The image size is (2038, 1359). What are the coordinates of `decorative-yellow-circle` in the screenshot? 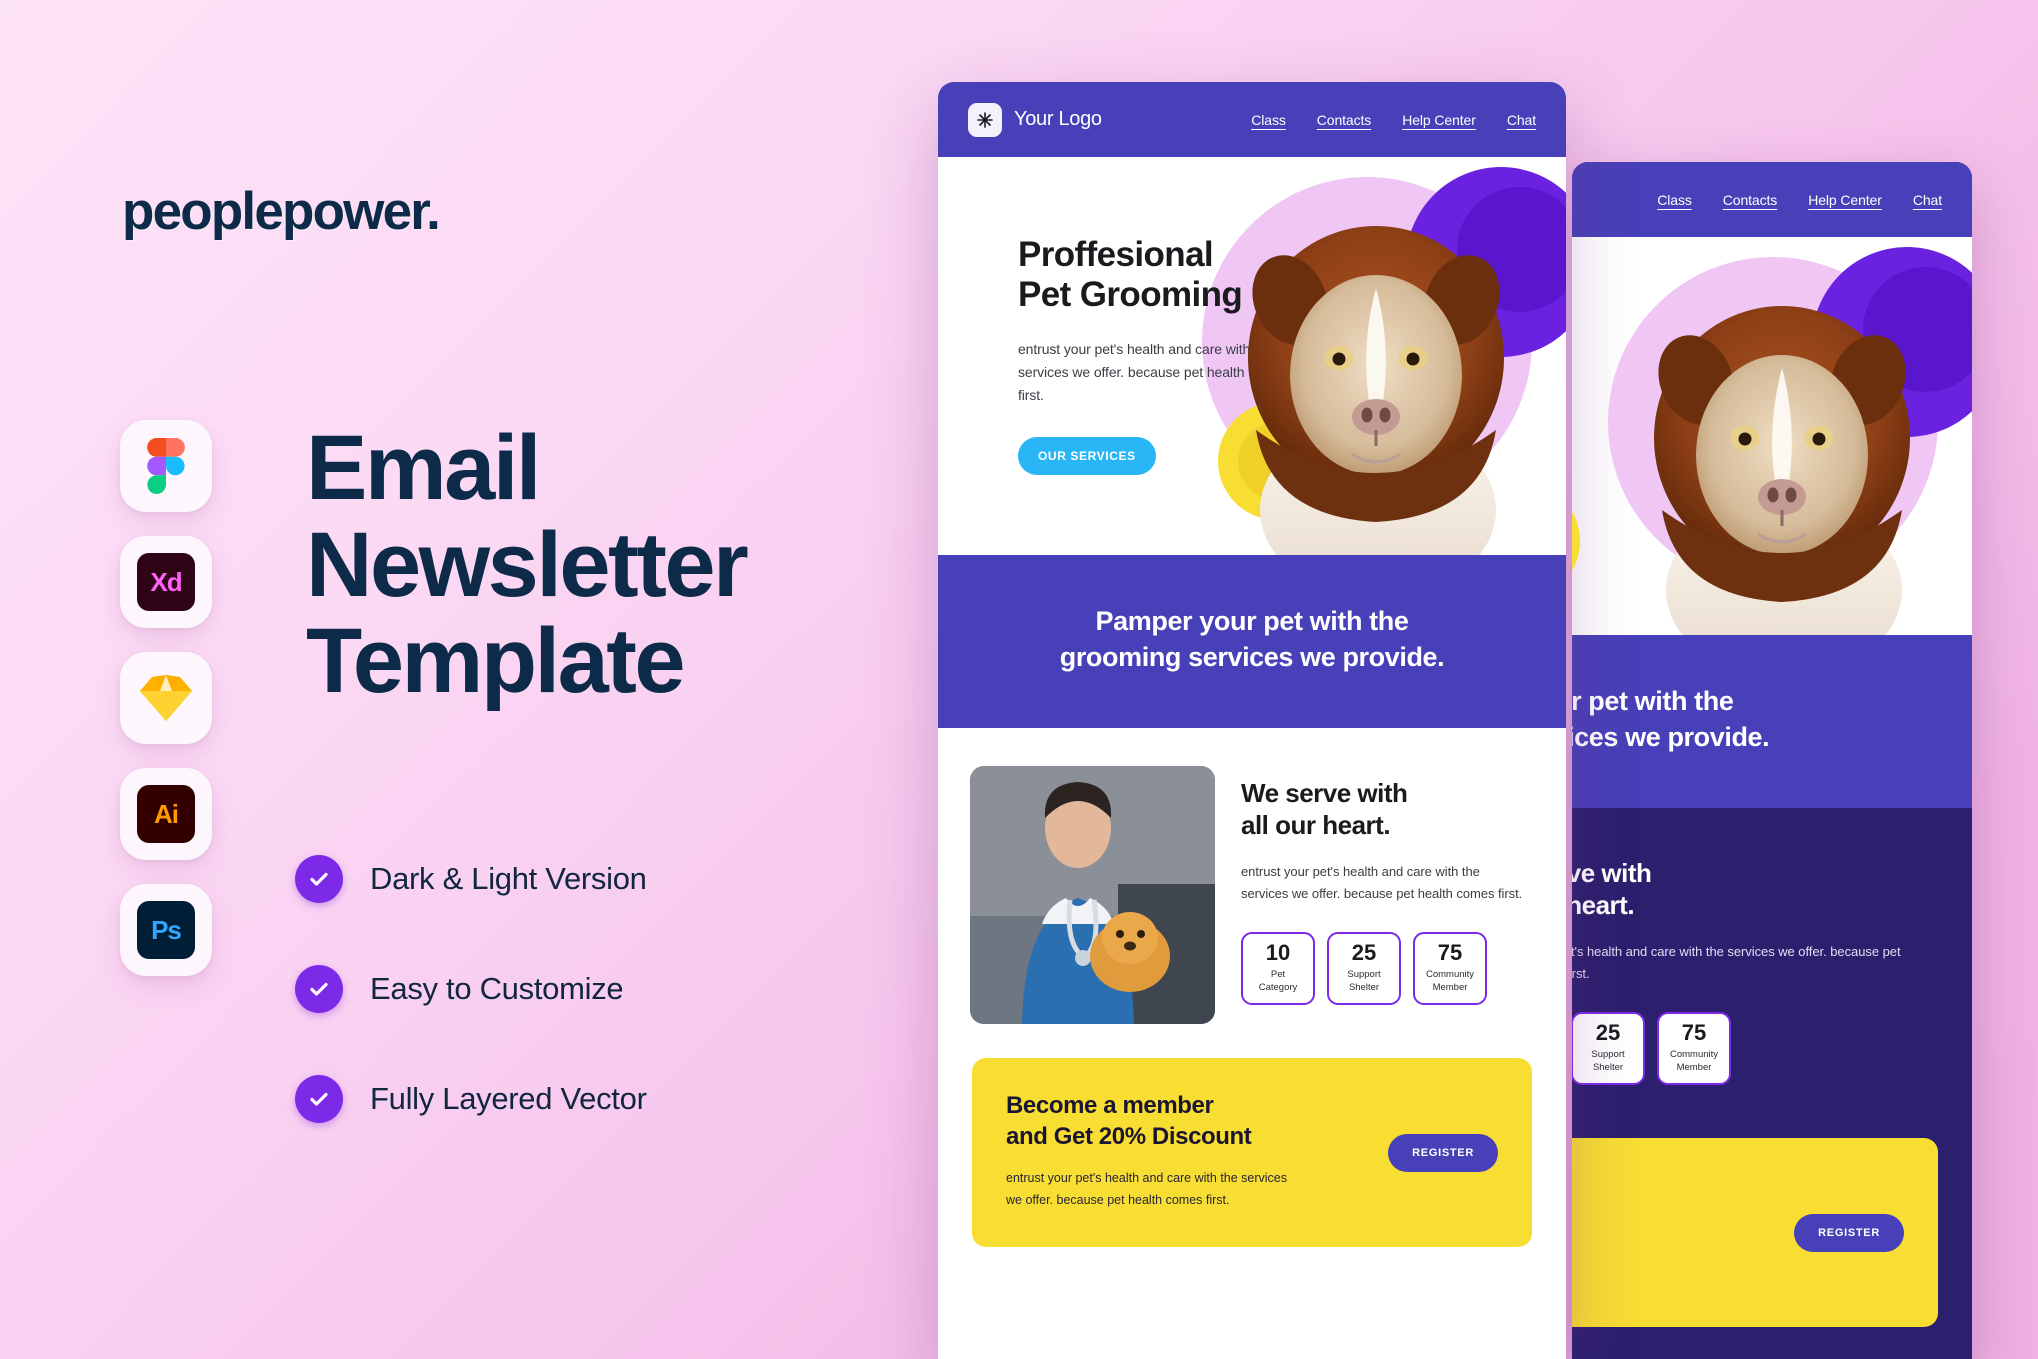 It's located at (1576, 541).